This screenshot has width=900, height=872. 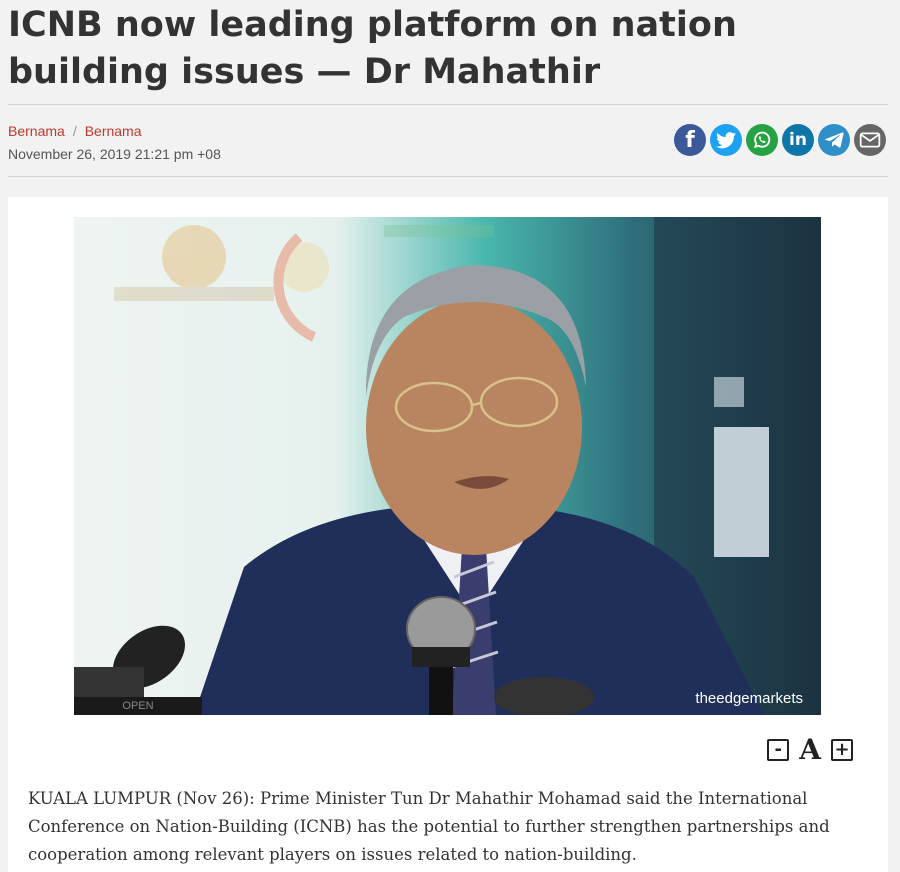 I want to click on increase-font-button: +, so click(x=842, y=750).